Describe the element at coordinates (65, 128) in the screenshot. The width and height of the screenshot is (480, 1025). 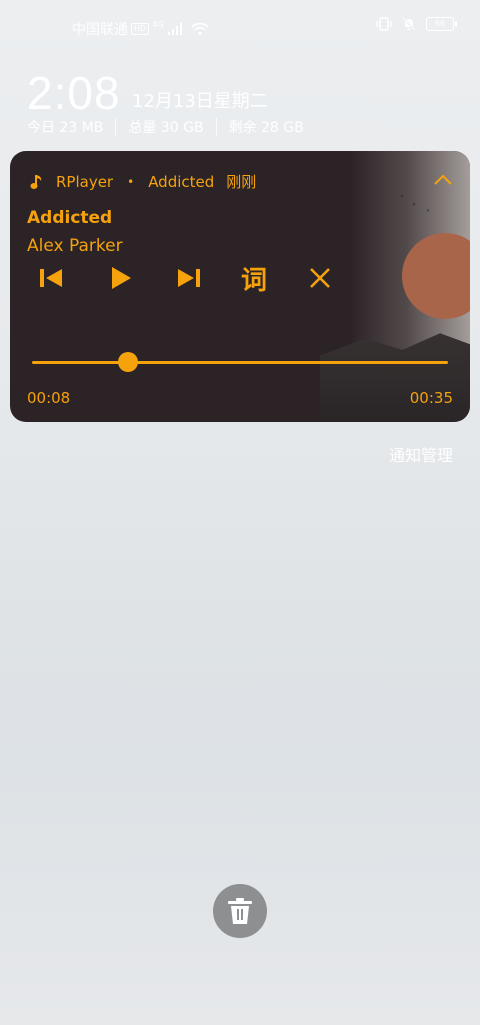
I see `usage-today: 今日 23 MB` at that location.